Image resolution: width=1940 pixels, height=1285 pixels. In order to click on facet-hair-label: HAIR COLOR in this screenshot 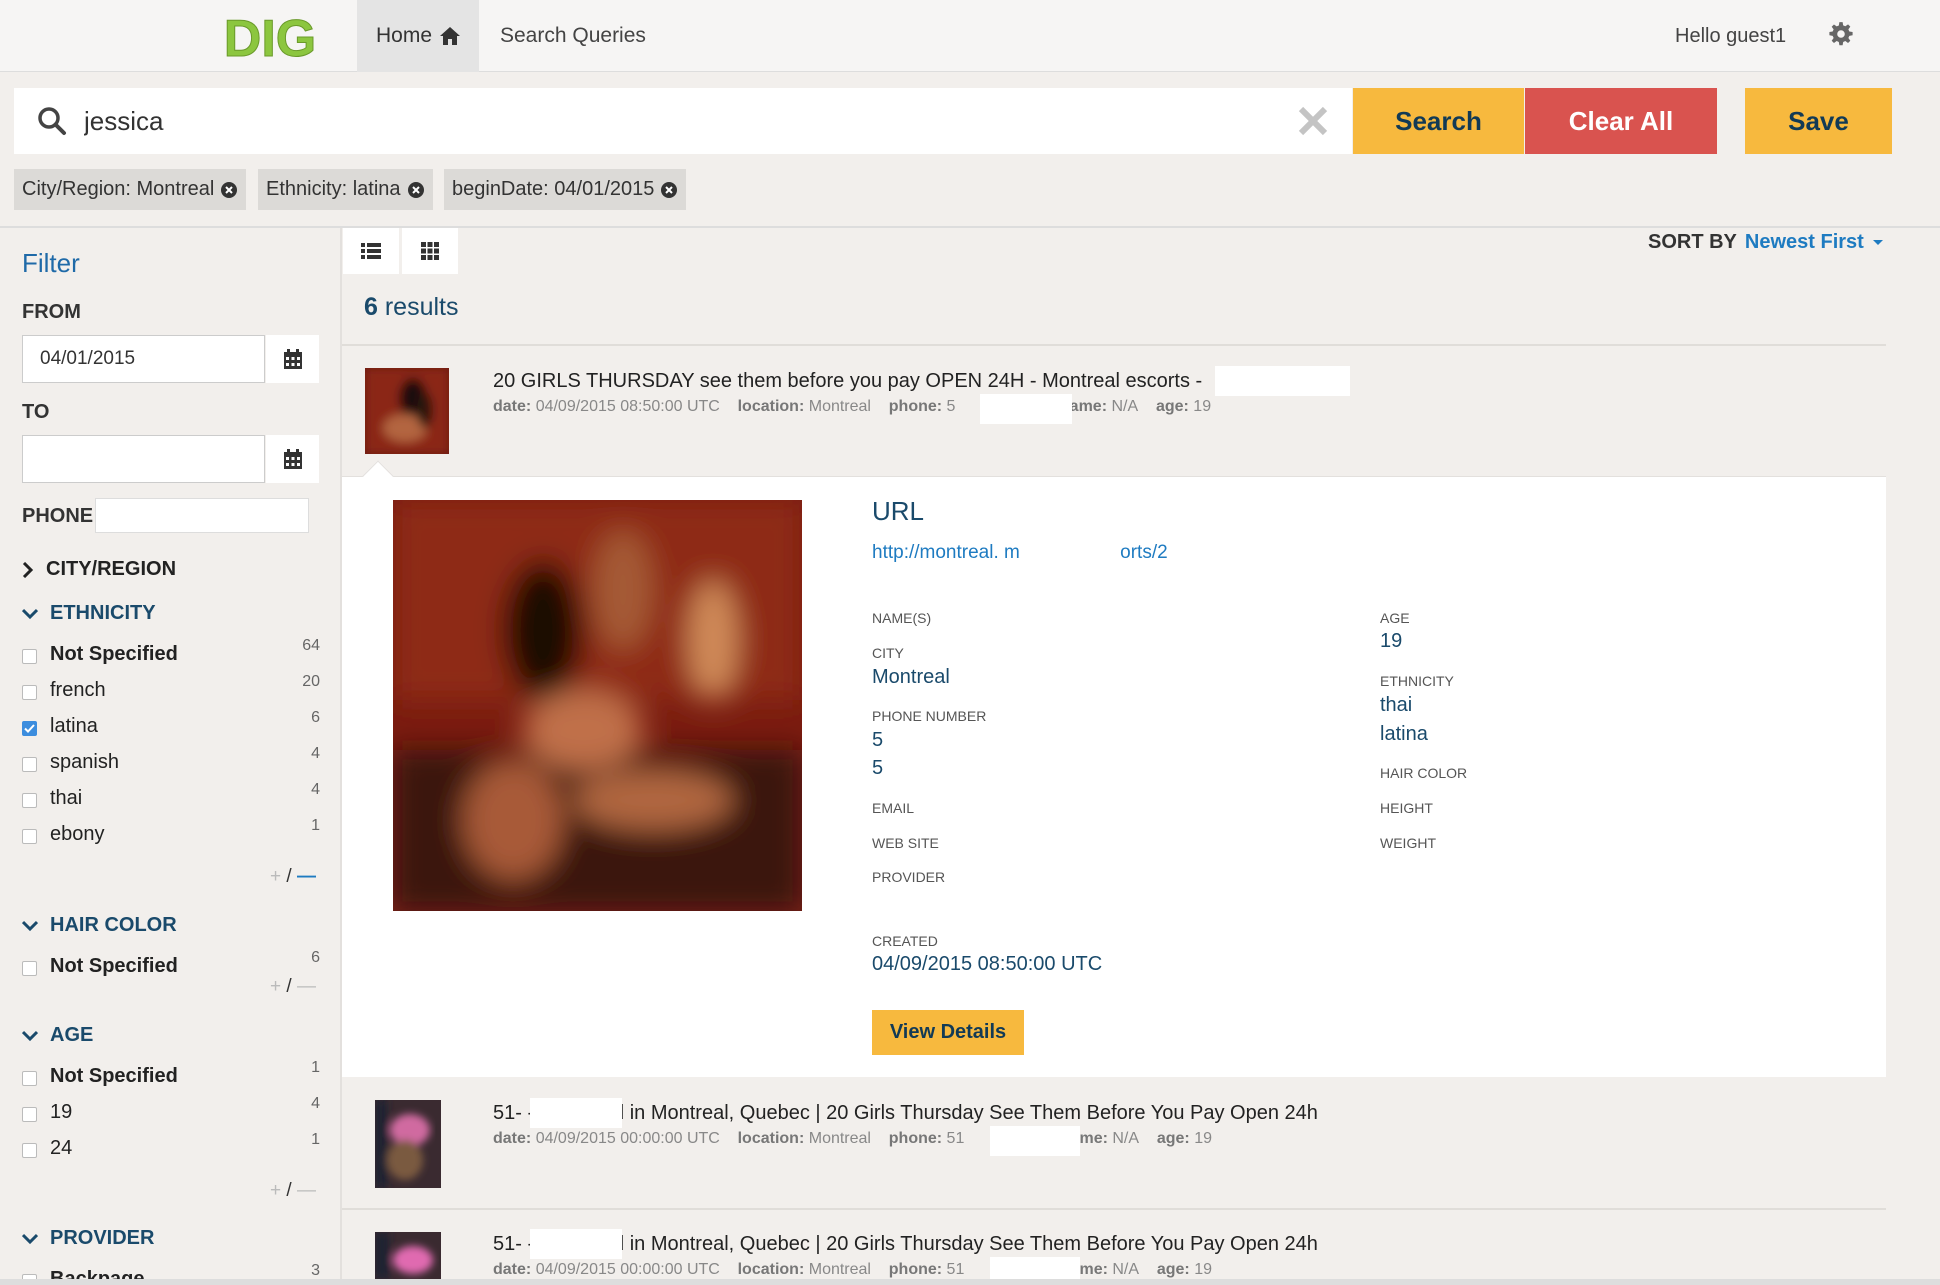, I will do `click(113, 925)`.